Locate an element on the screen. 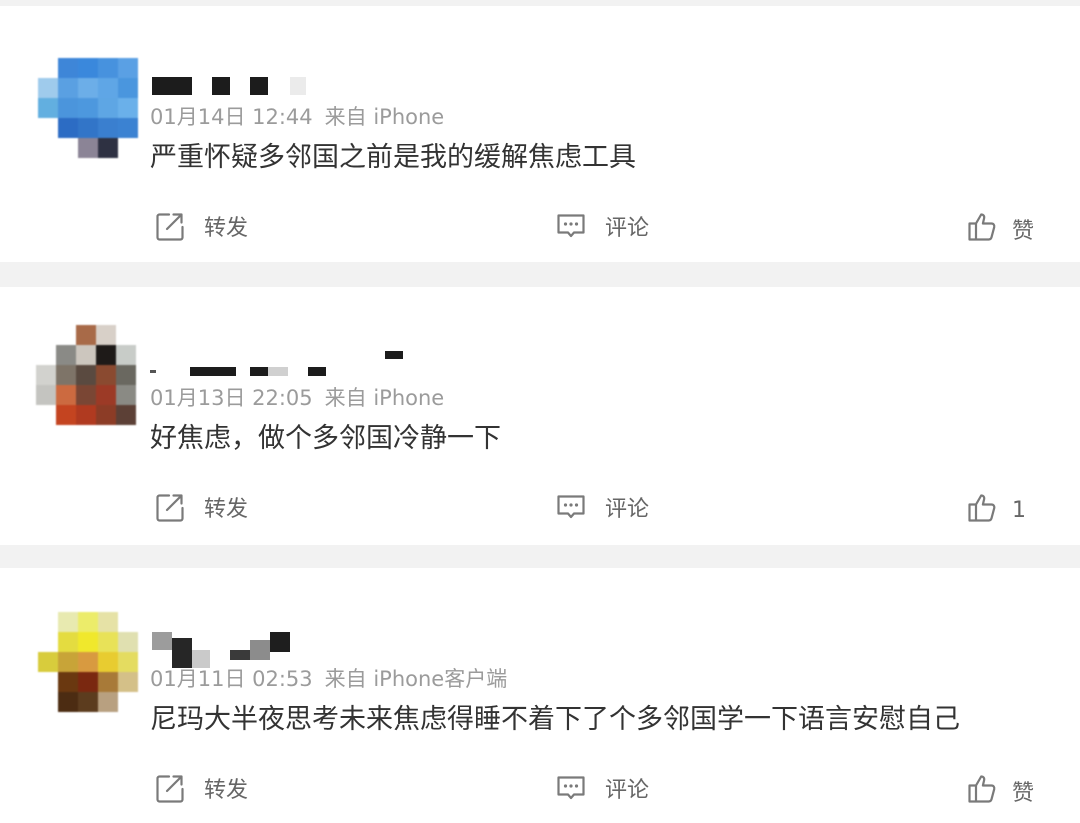 The height and width of the screenshot is (823, 1080). comment-meta: 01月11日 02:53 来自 iPhone客户端 is located at coordinates (328, 679).